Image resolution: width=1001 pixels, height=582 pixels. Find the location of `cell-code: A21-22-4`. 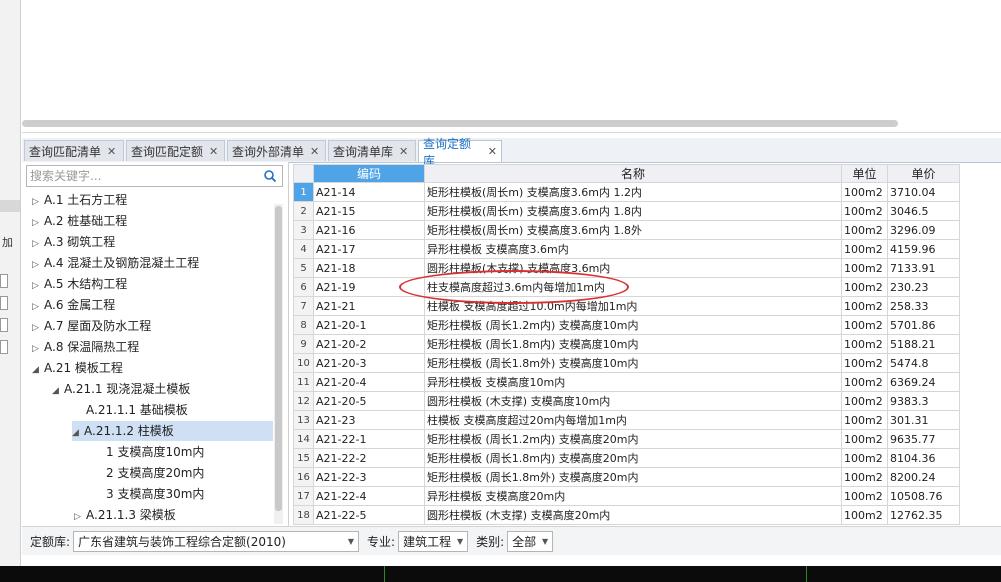

cell-code: A21-22-4 is located at coordinates (369, 496).